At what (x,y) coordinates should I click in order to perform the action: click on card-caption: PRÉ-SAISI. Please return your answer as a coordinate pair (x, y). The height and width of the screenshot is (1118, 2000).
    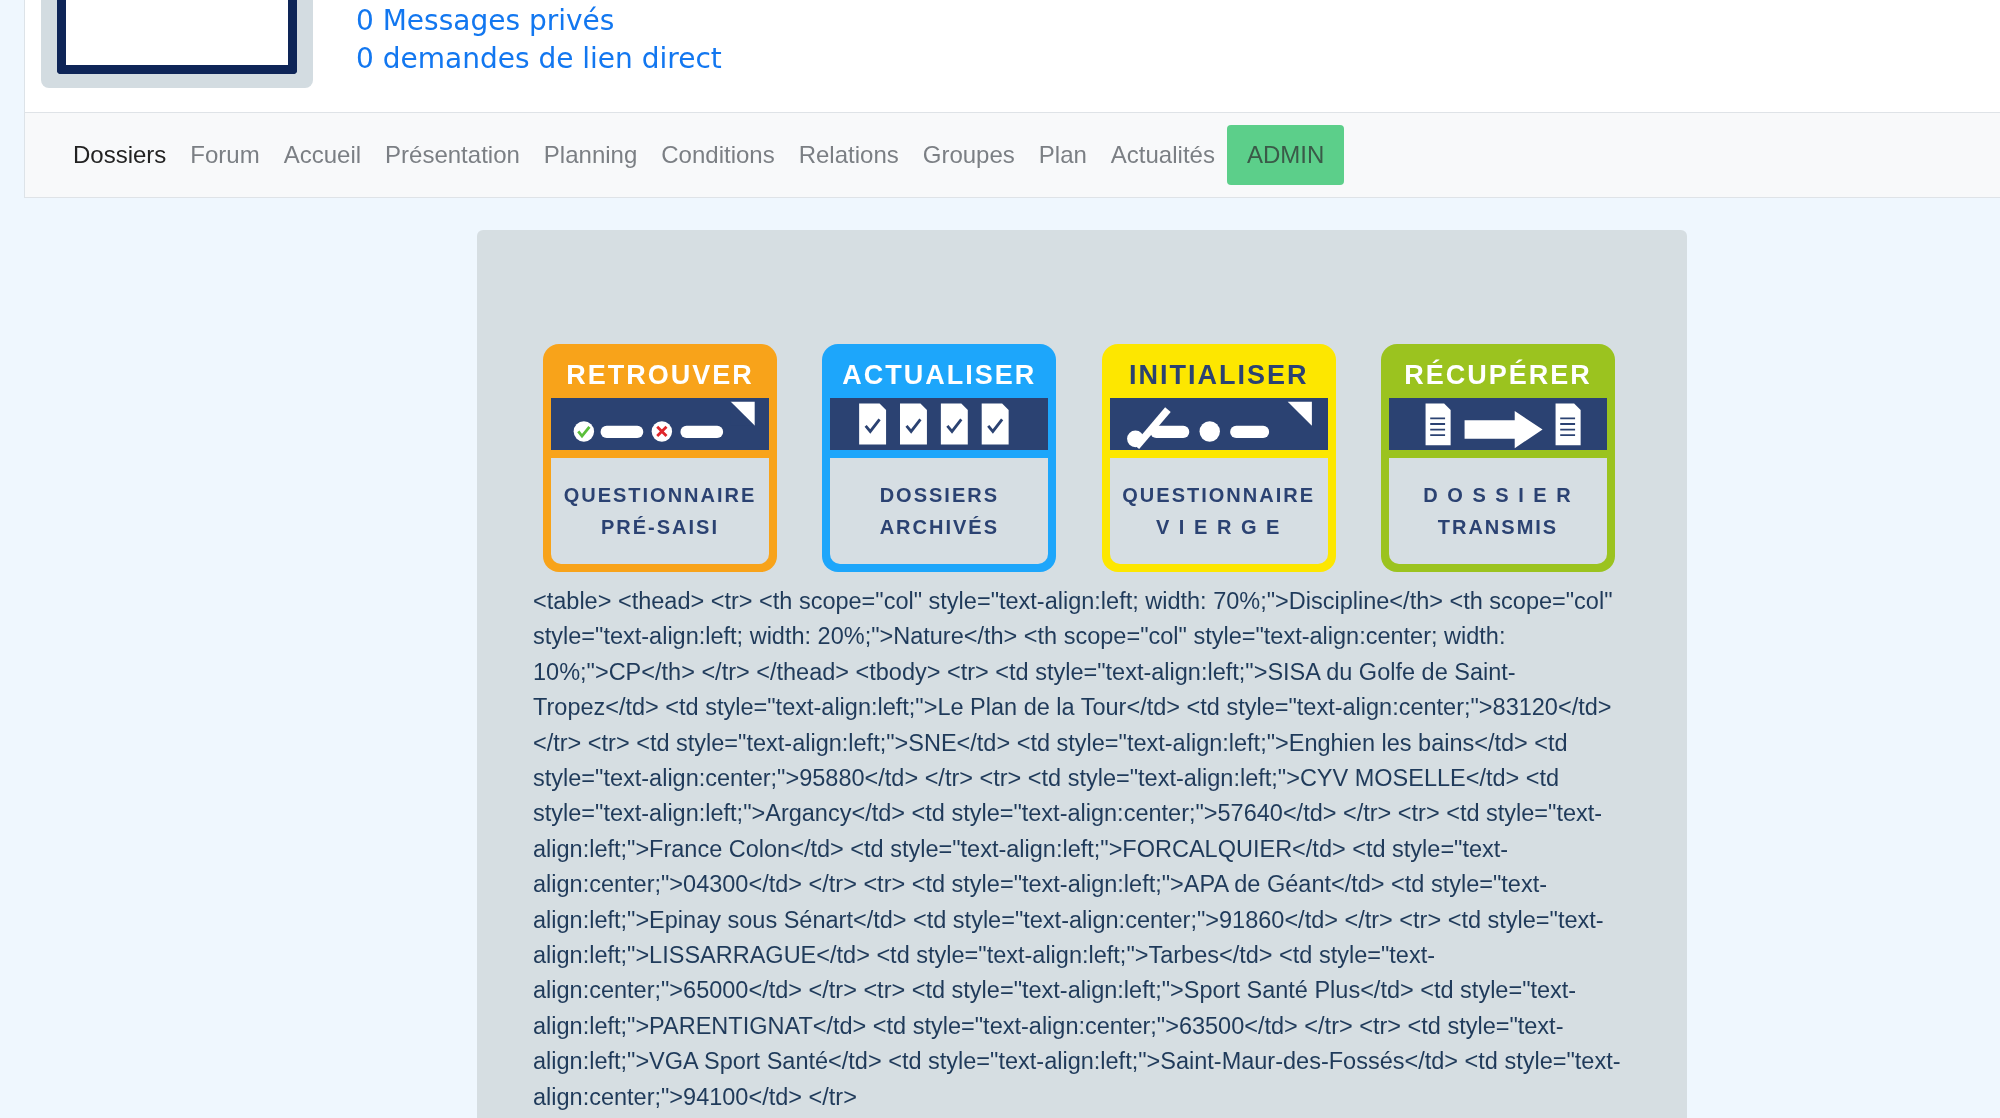
    Looking at the image, I should click on (660, 527).